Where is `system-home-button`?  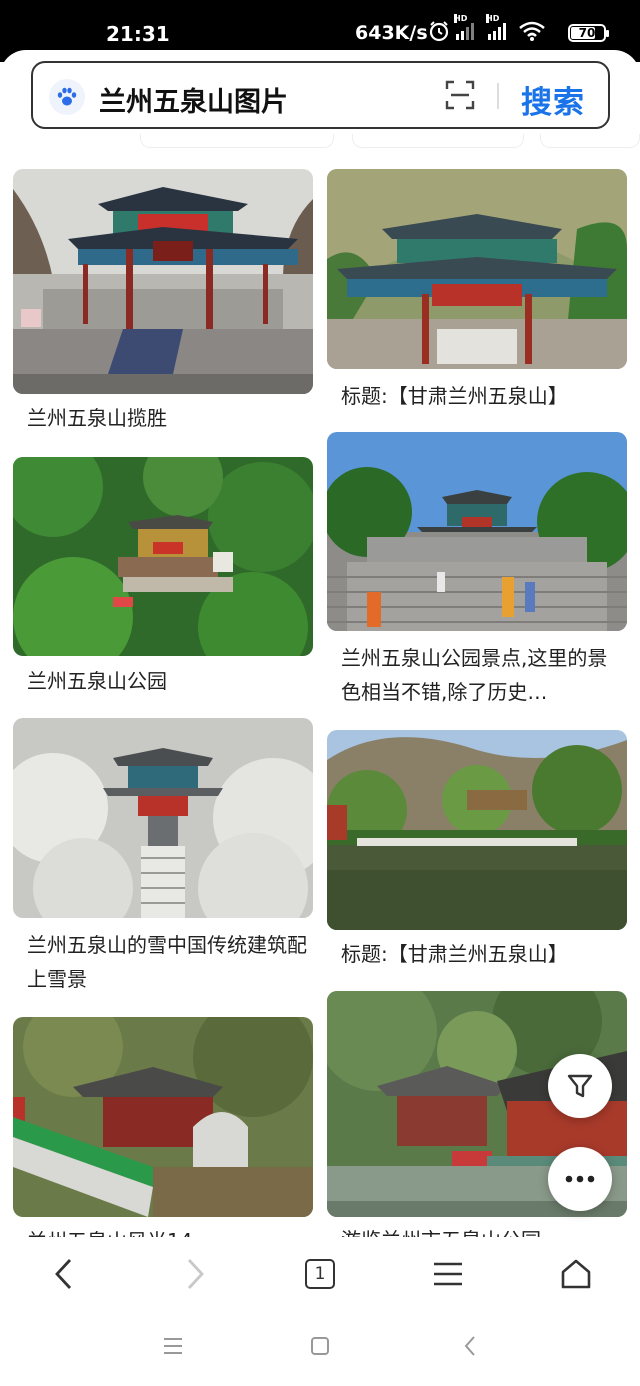
system-home-button is located at coordinates (320, 1346).